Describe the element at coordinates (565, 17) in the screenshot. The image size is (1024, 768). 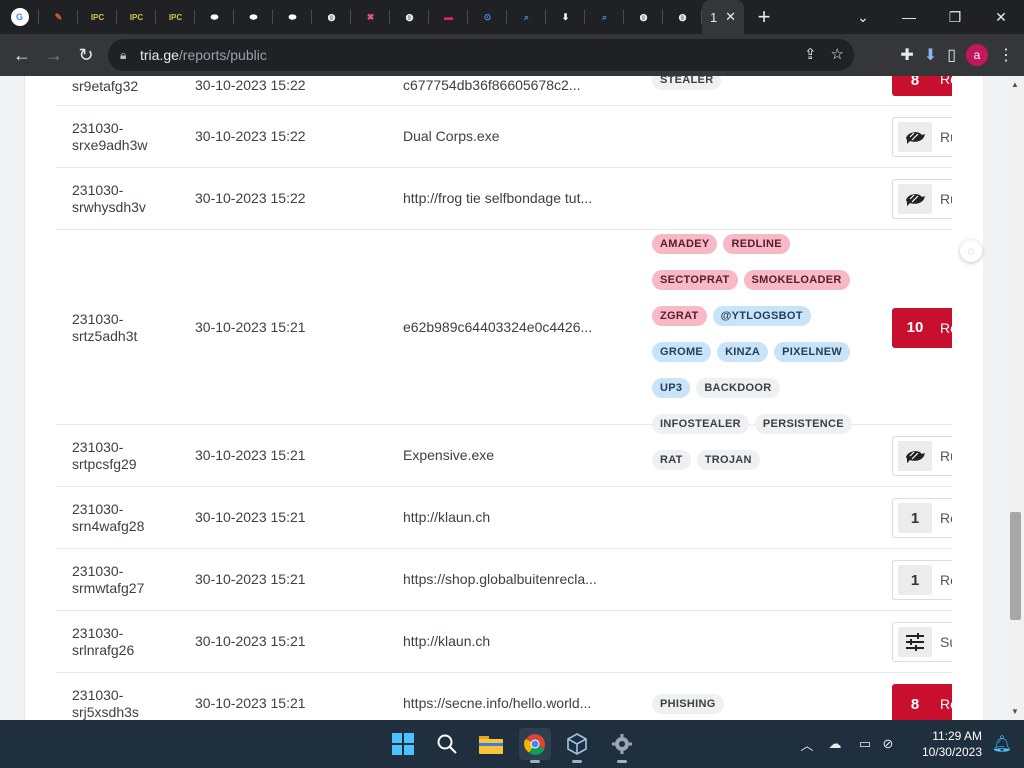
I see `browser-tab: ⬇` at that location.